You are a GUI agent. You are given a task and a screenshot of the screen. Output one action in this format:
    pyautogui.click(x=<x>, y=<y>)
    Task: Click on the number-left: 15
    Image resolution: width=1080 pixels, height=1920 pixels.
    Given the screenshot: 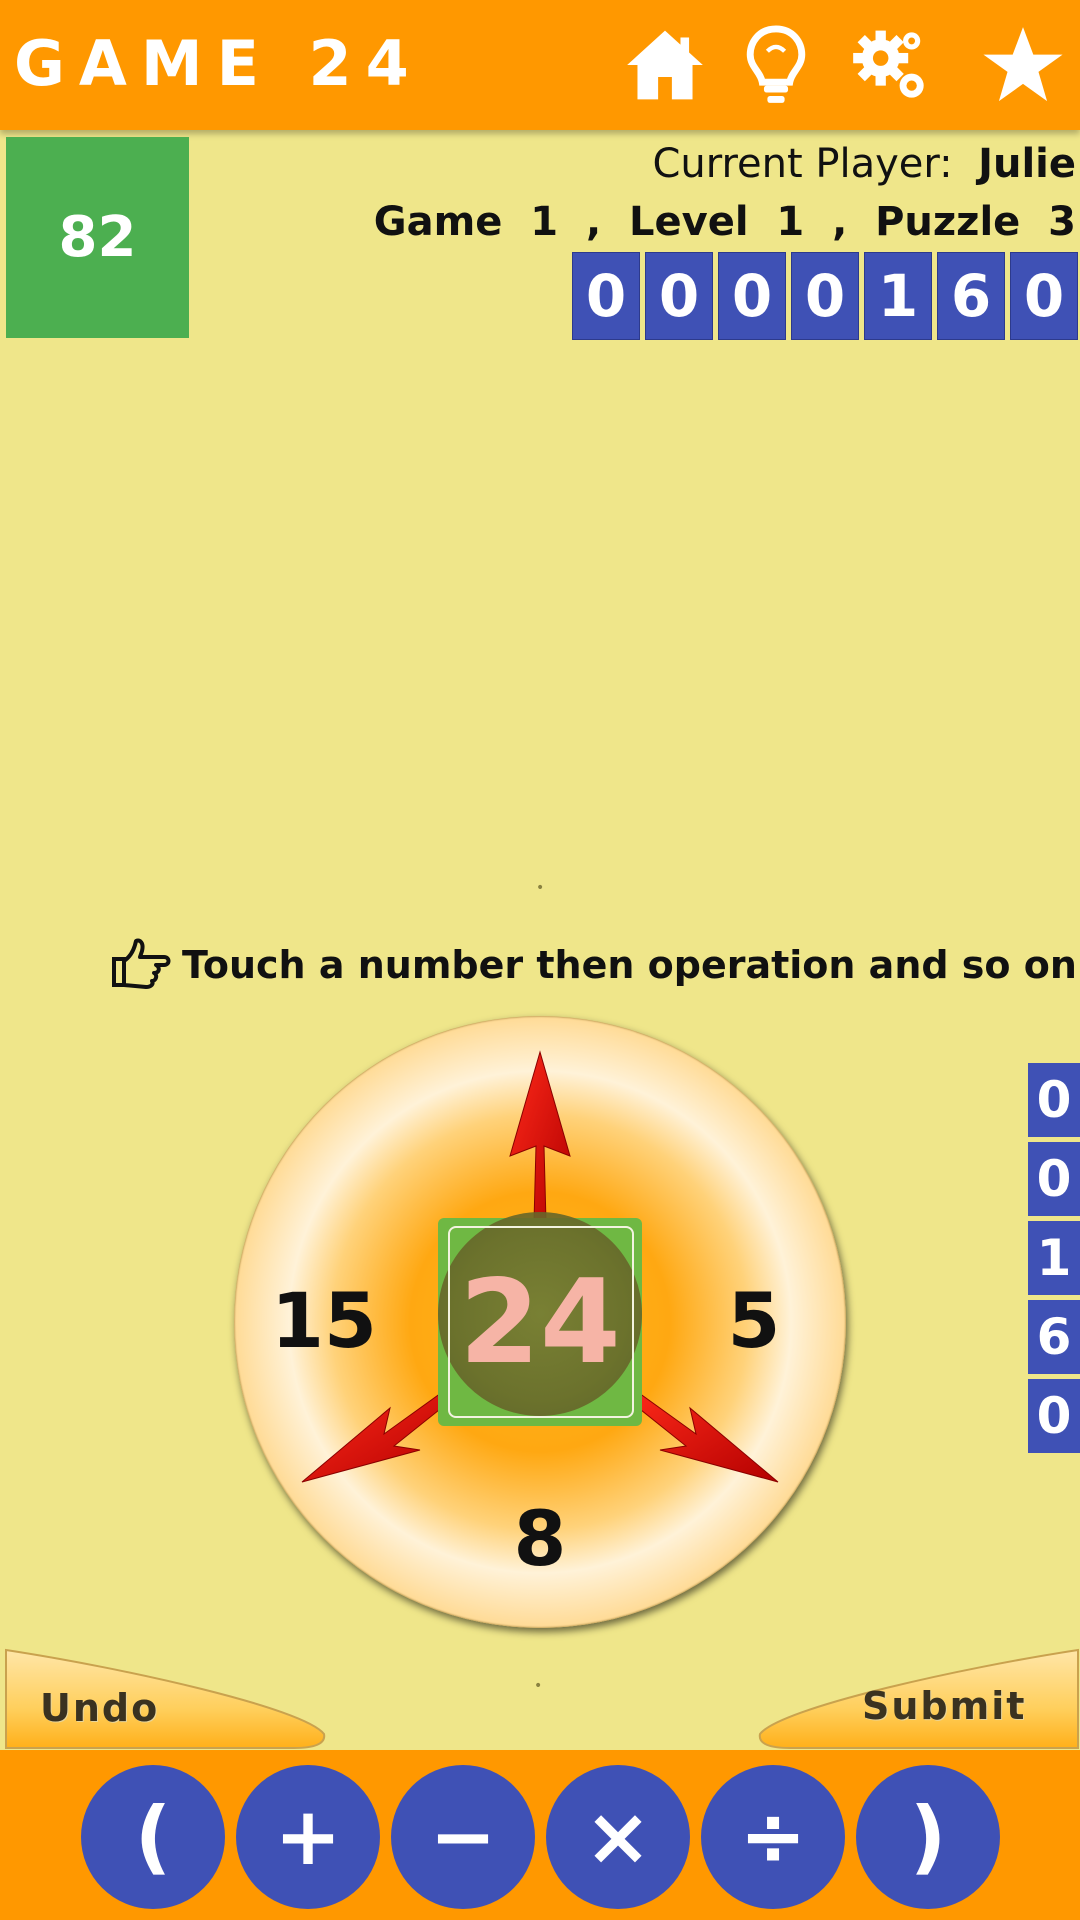 What is the action you would take?
    pyautogui.click(x=324, y=1321)
    